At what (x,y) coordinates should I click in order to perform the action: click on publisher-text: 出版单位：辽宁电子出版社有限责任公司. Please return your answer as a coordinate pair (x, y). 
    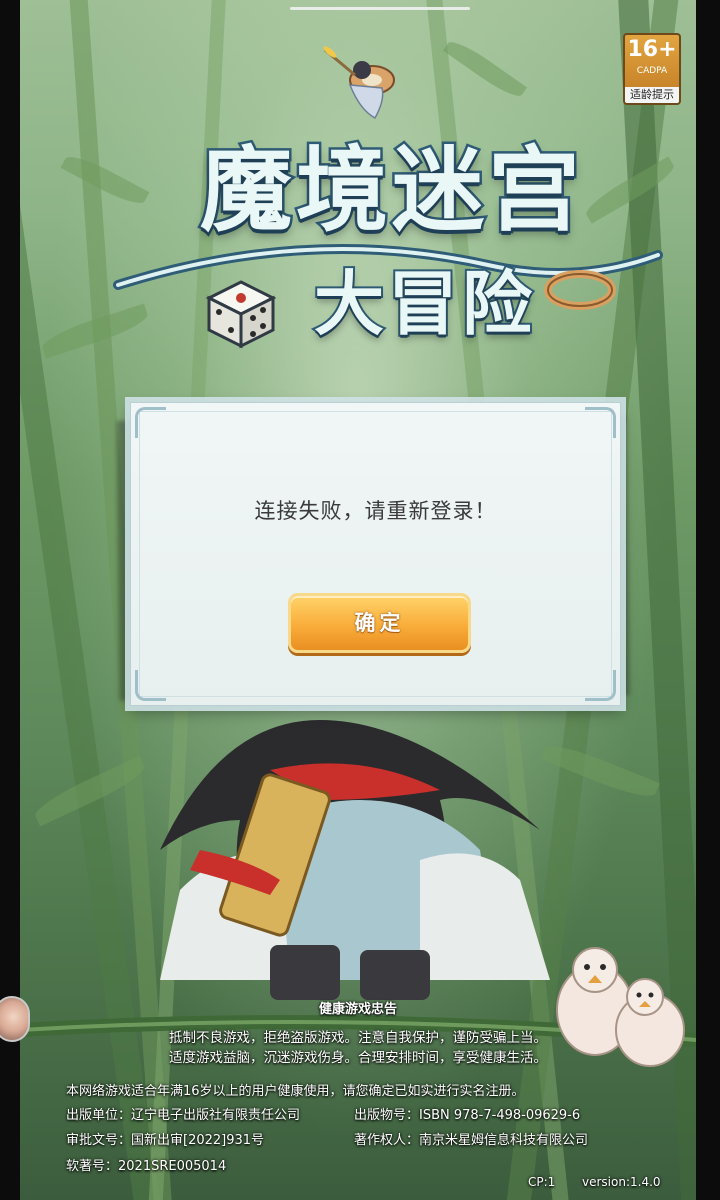
    Looking at the image, I should click on (183, 1115).